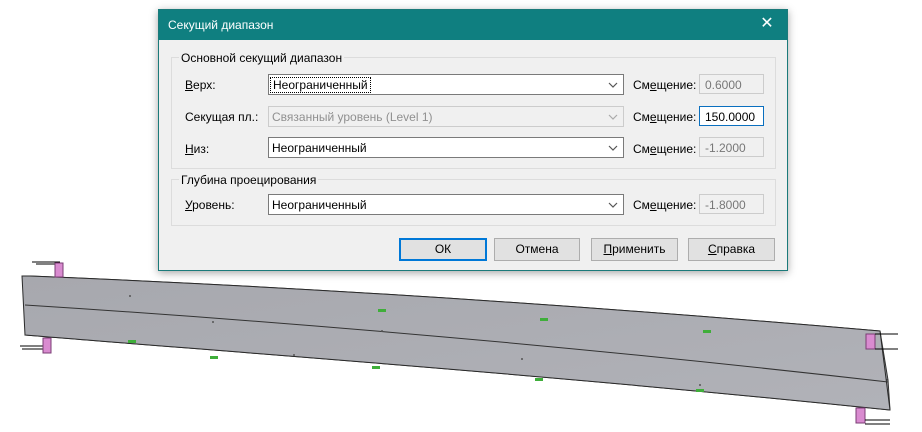  I want to click on dialog-titlebar: Секущий диапазон ✕, so click(473, 25).